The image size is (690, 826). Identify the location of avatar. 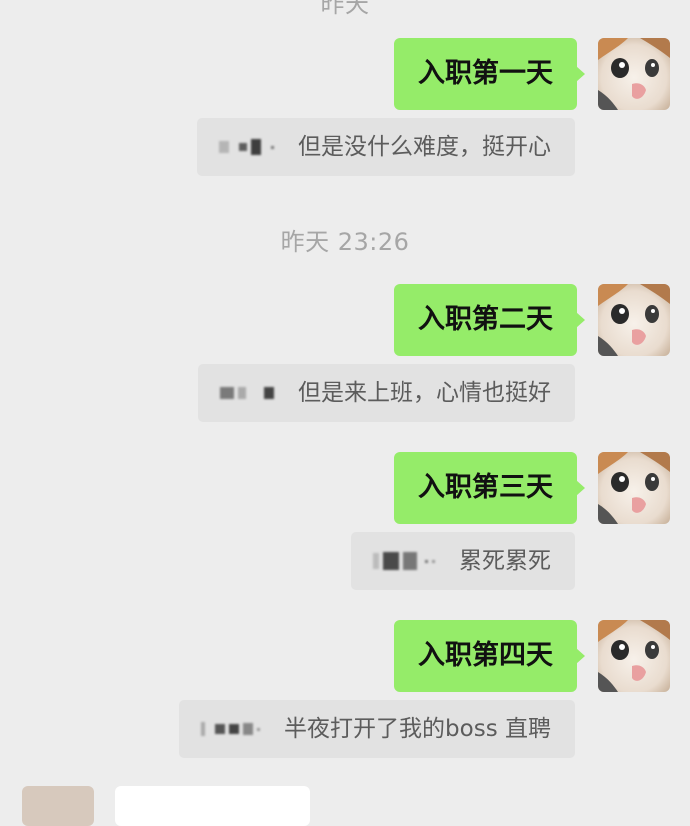
(58, 806).